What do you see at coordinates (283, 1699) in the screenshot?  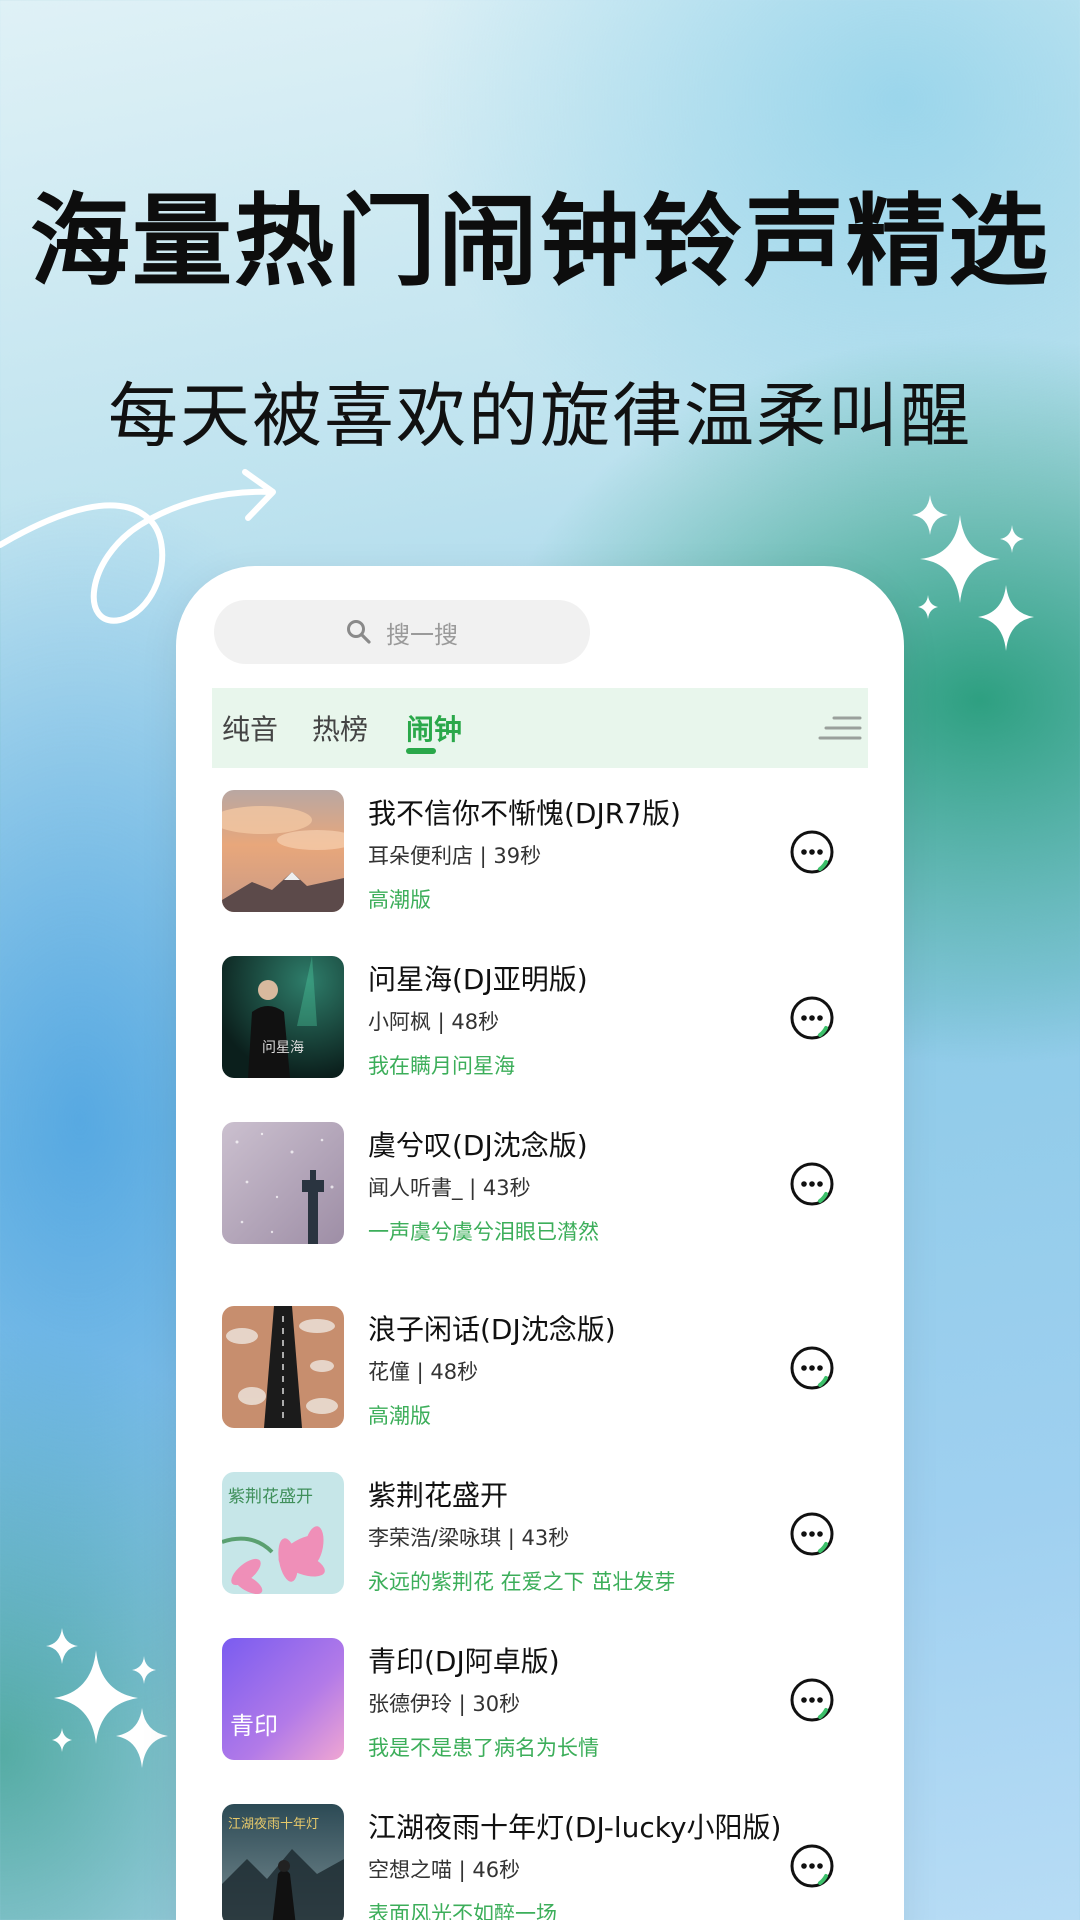 I see `album-cover: 青印` at bounding box center [283, 1699].